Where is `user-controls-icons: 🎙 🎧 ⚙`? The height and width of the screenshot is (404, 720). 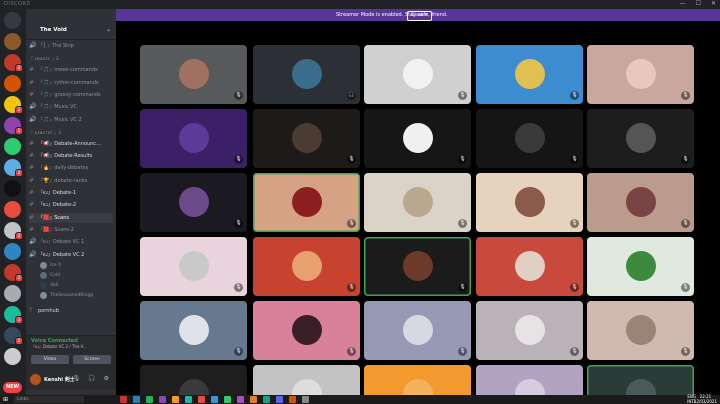 user-controls-icons: 🎙 🎧 ⚙ is located at coordinates (92, 378).